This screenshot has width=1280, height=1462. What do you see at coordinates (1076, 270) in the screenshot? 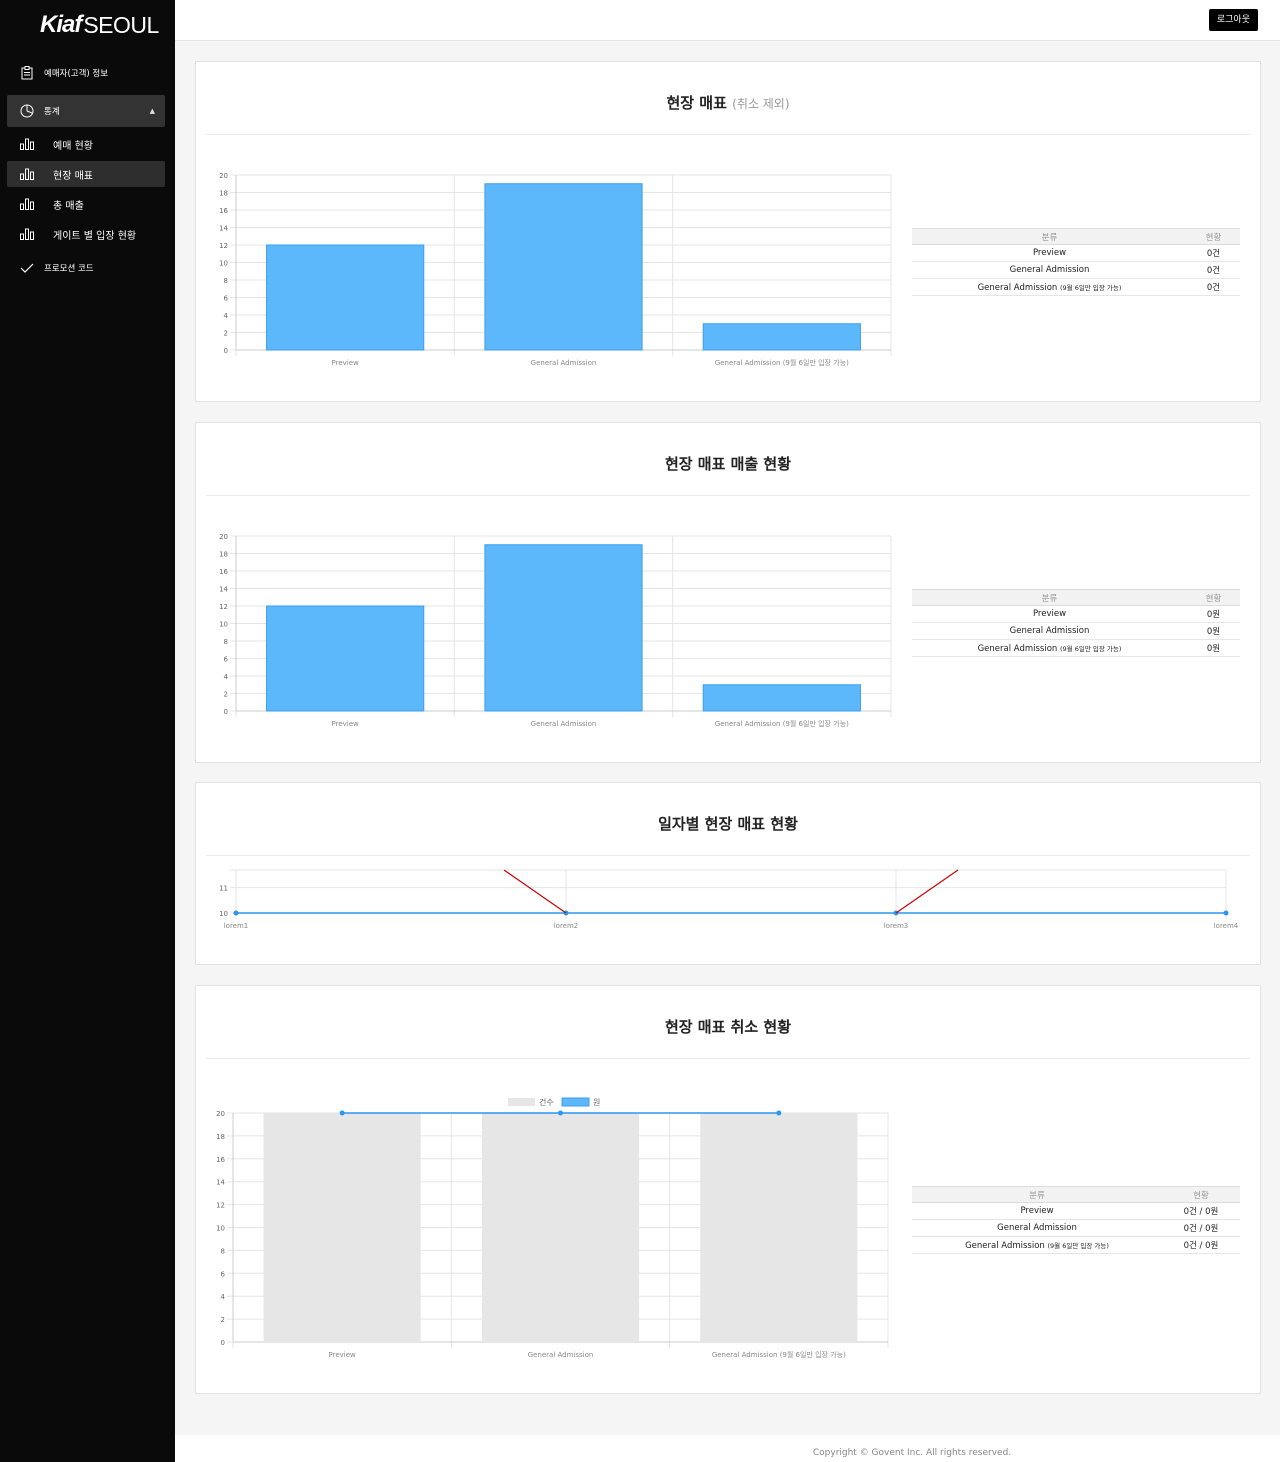
I see `table-row: General Admission 0건` at bounding box center [1076, 270].